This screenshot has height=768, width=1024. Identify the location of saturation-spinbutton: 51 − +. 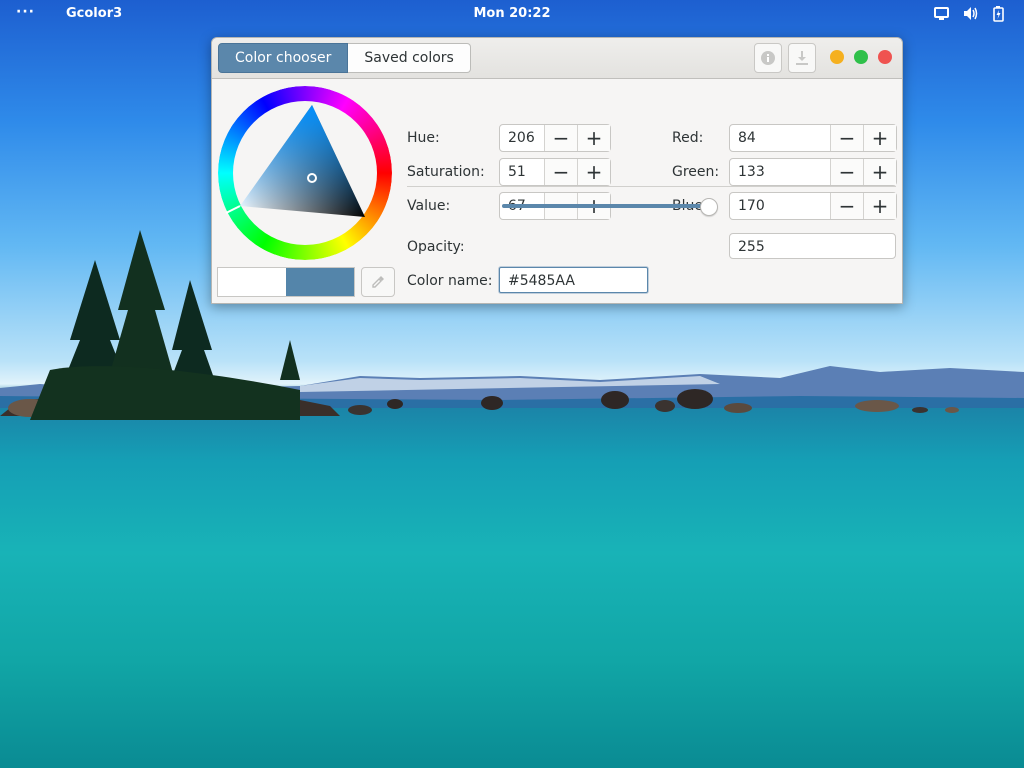
(555, 172).